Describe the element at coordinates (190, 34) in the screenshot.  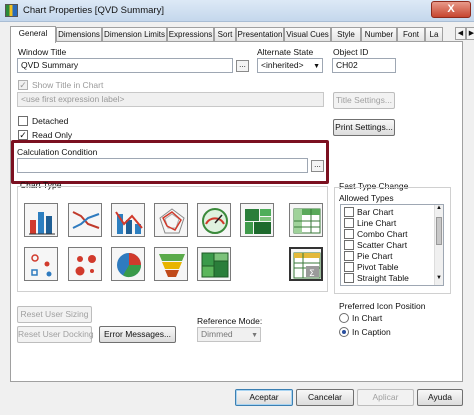
I see `tab-expressions: Expressions` at that location.